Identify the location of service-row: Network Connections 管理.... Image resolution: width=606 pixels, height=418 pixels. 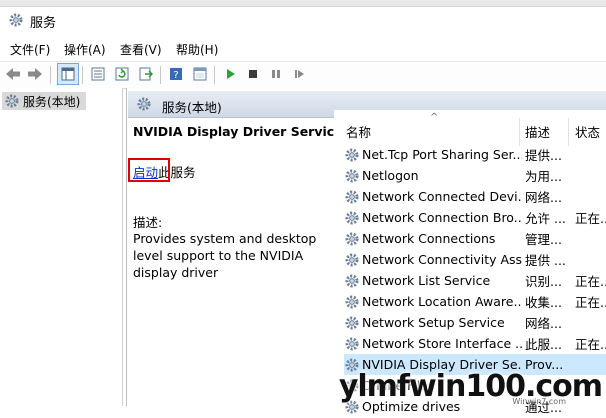
(475, 238).